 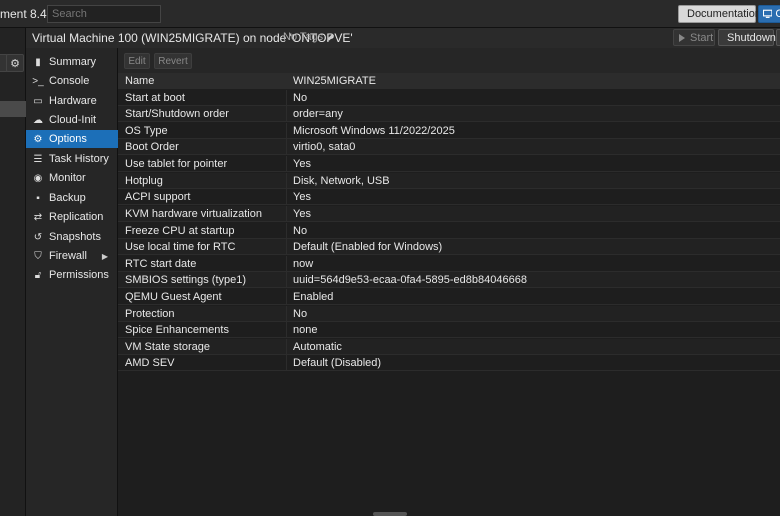 I want to click on shutdown-button: Shutdown, so click(x=747, y=37).